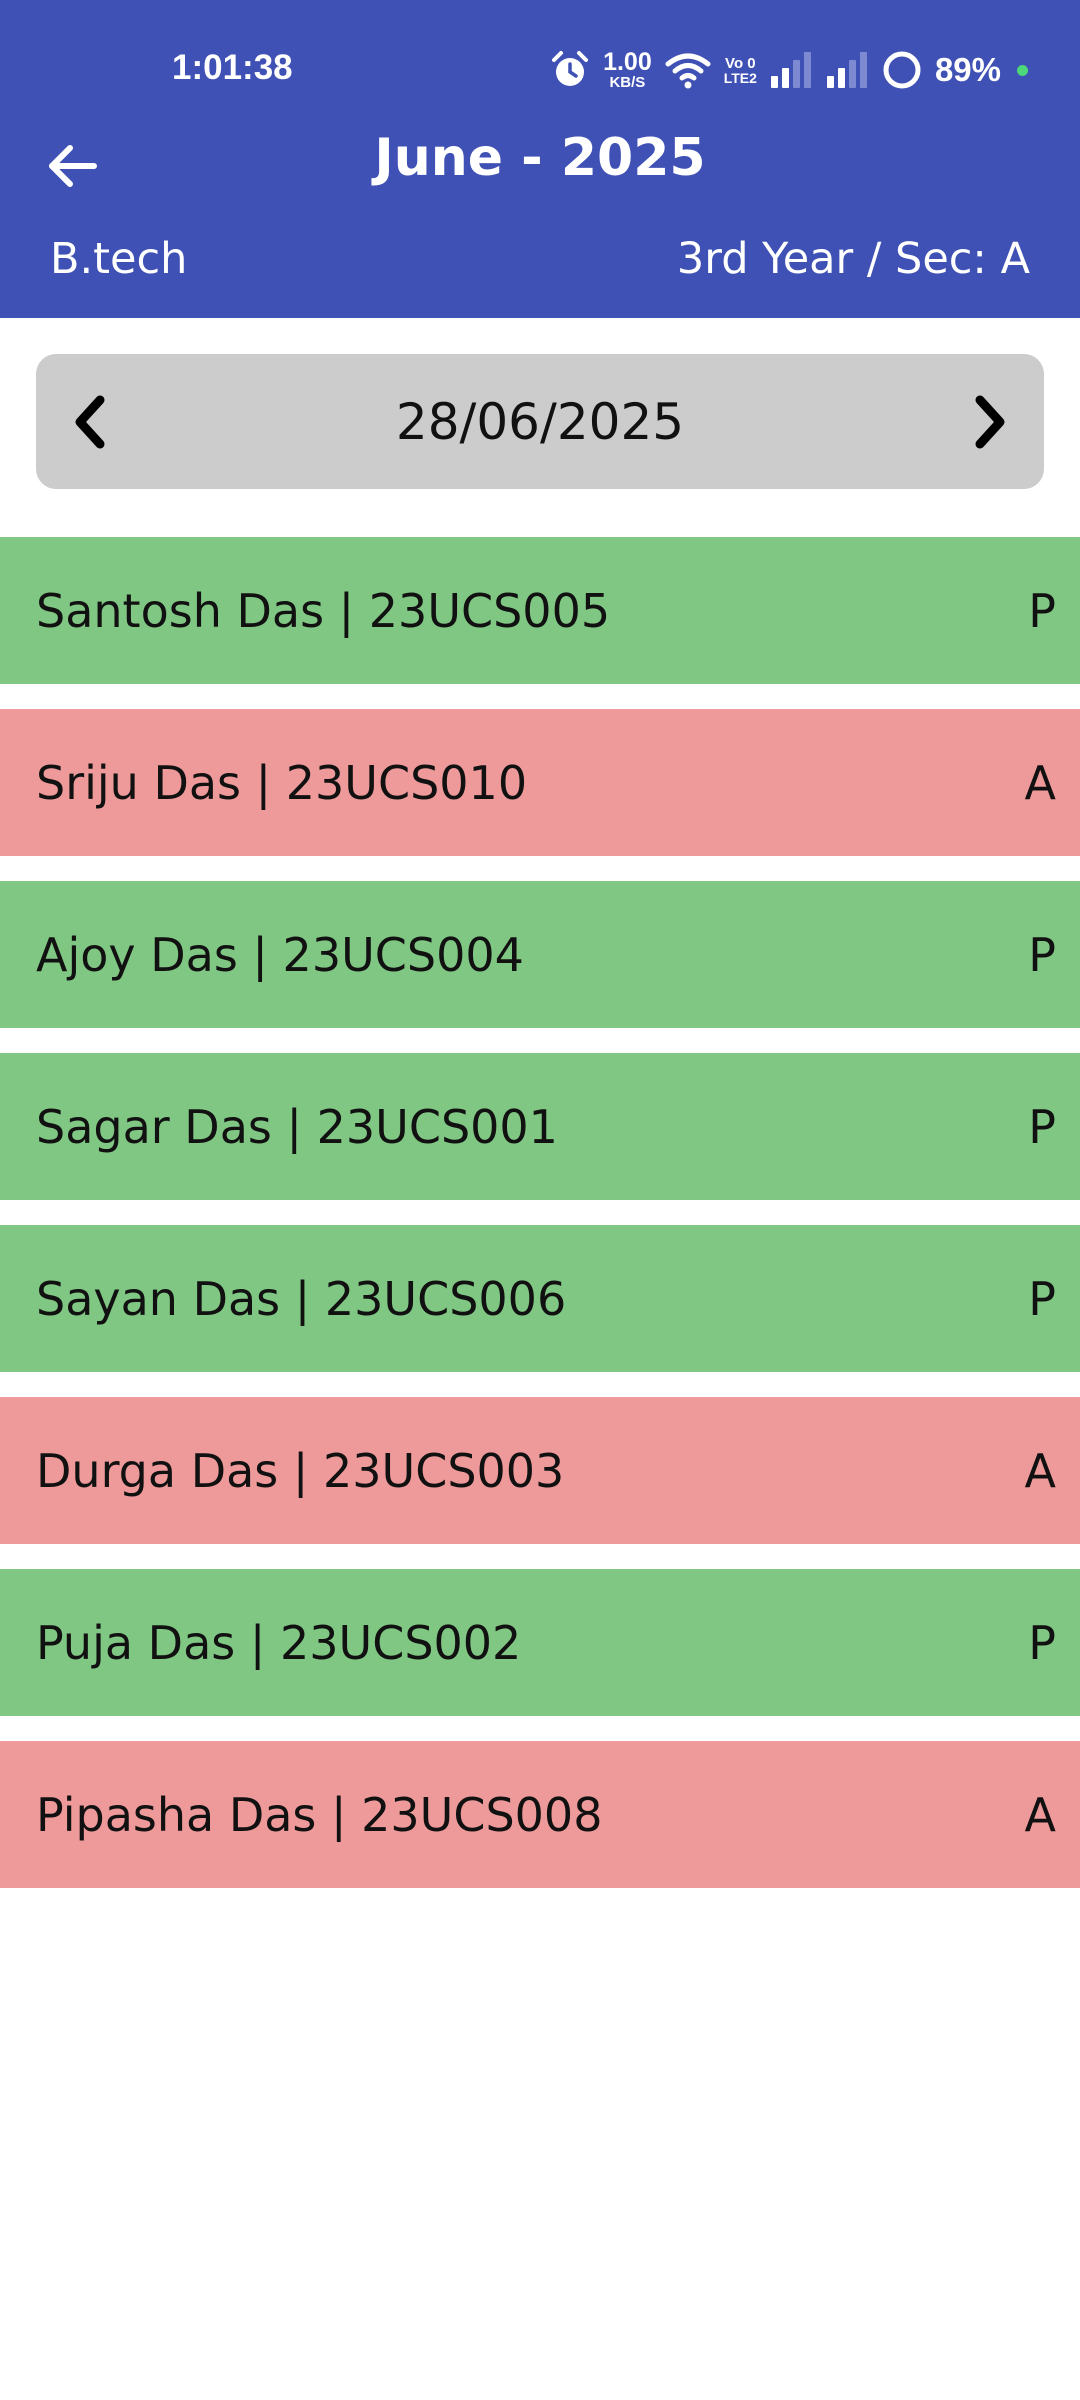  What do you see at coordinates (740, 70) in the screenshot?
I see `volte-indicator: Vo 0 LTE2` at bounding box center [740, 70].